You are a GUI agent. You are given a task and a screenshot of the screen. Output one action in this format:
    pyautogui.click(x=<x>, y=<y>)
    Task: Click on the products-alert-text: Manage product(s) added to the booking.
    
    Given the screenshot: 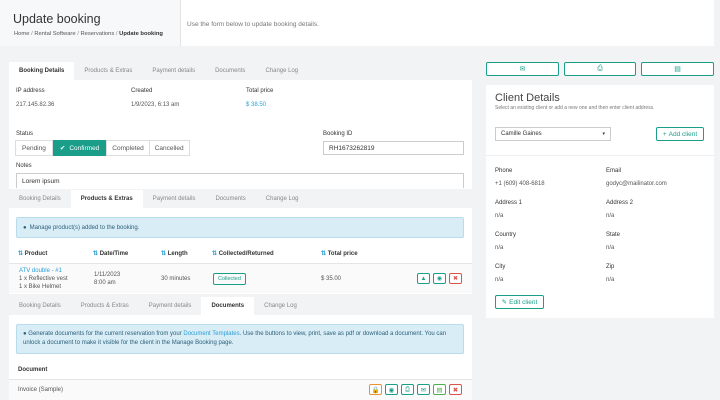 What is the action you would take?
    pyautogui.click(x=84, y=227)
    